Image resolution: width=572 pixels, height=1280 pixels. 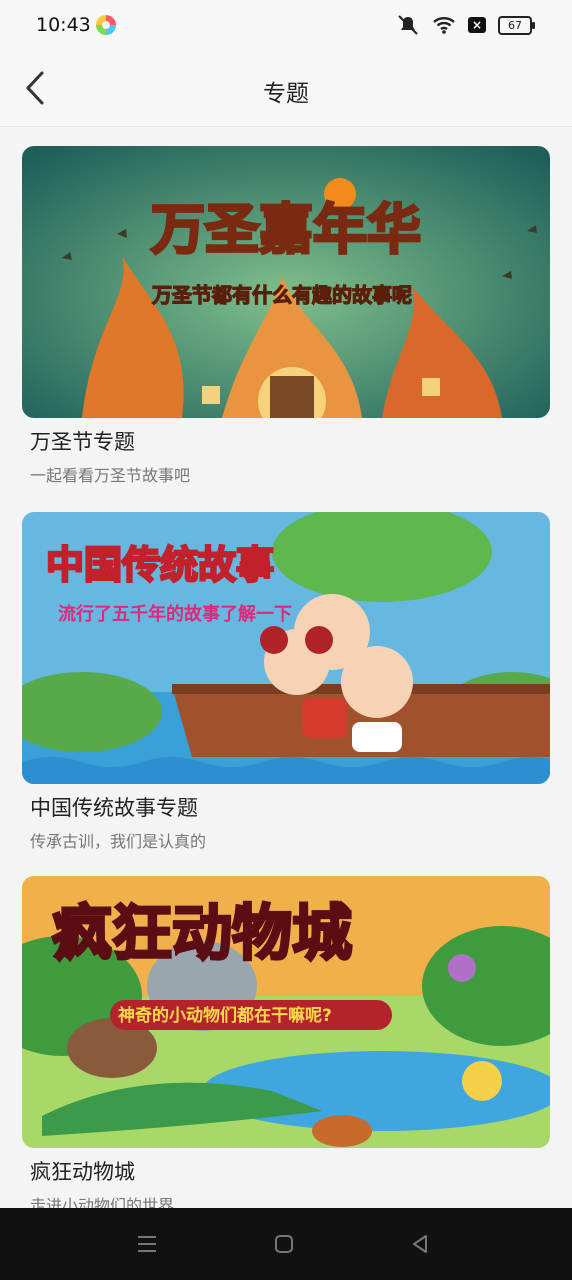 I want to click on nav-bar: 专题, so click(x=286, y=89).